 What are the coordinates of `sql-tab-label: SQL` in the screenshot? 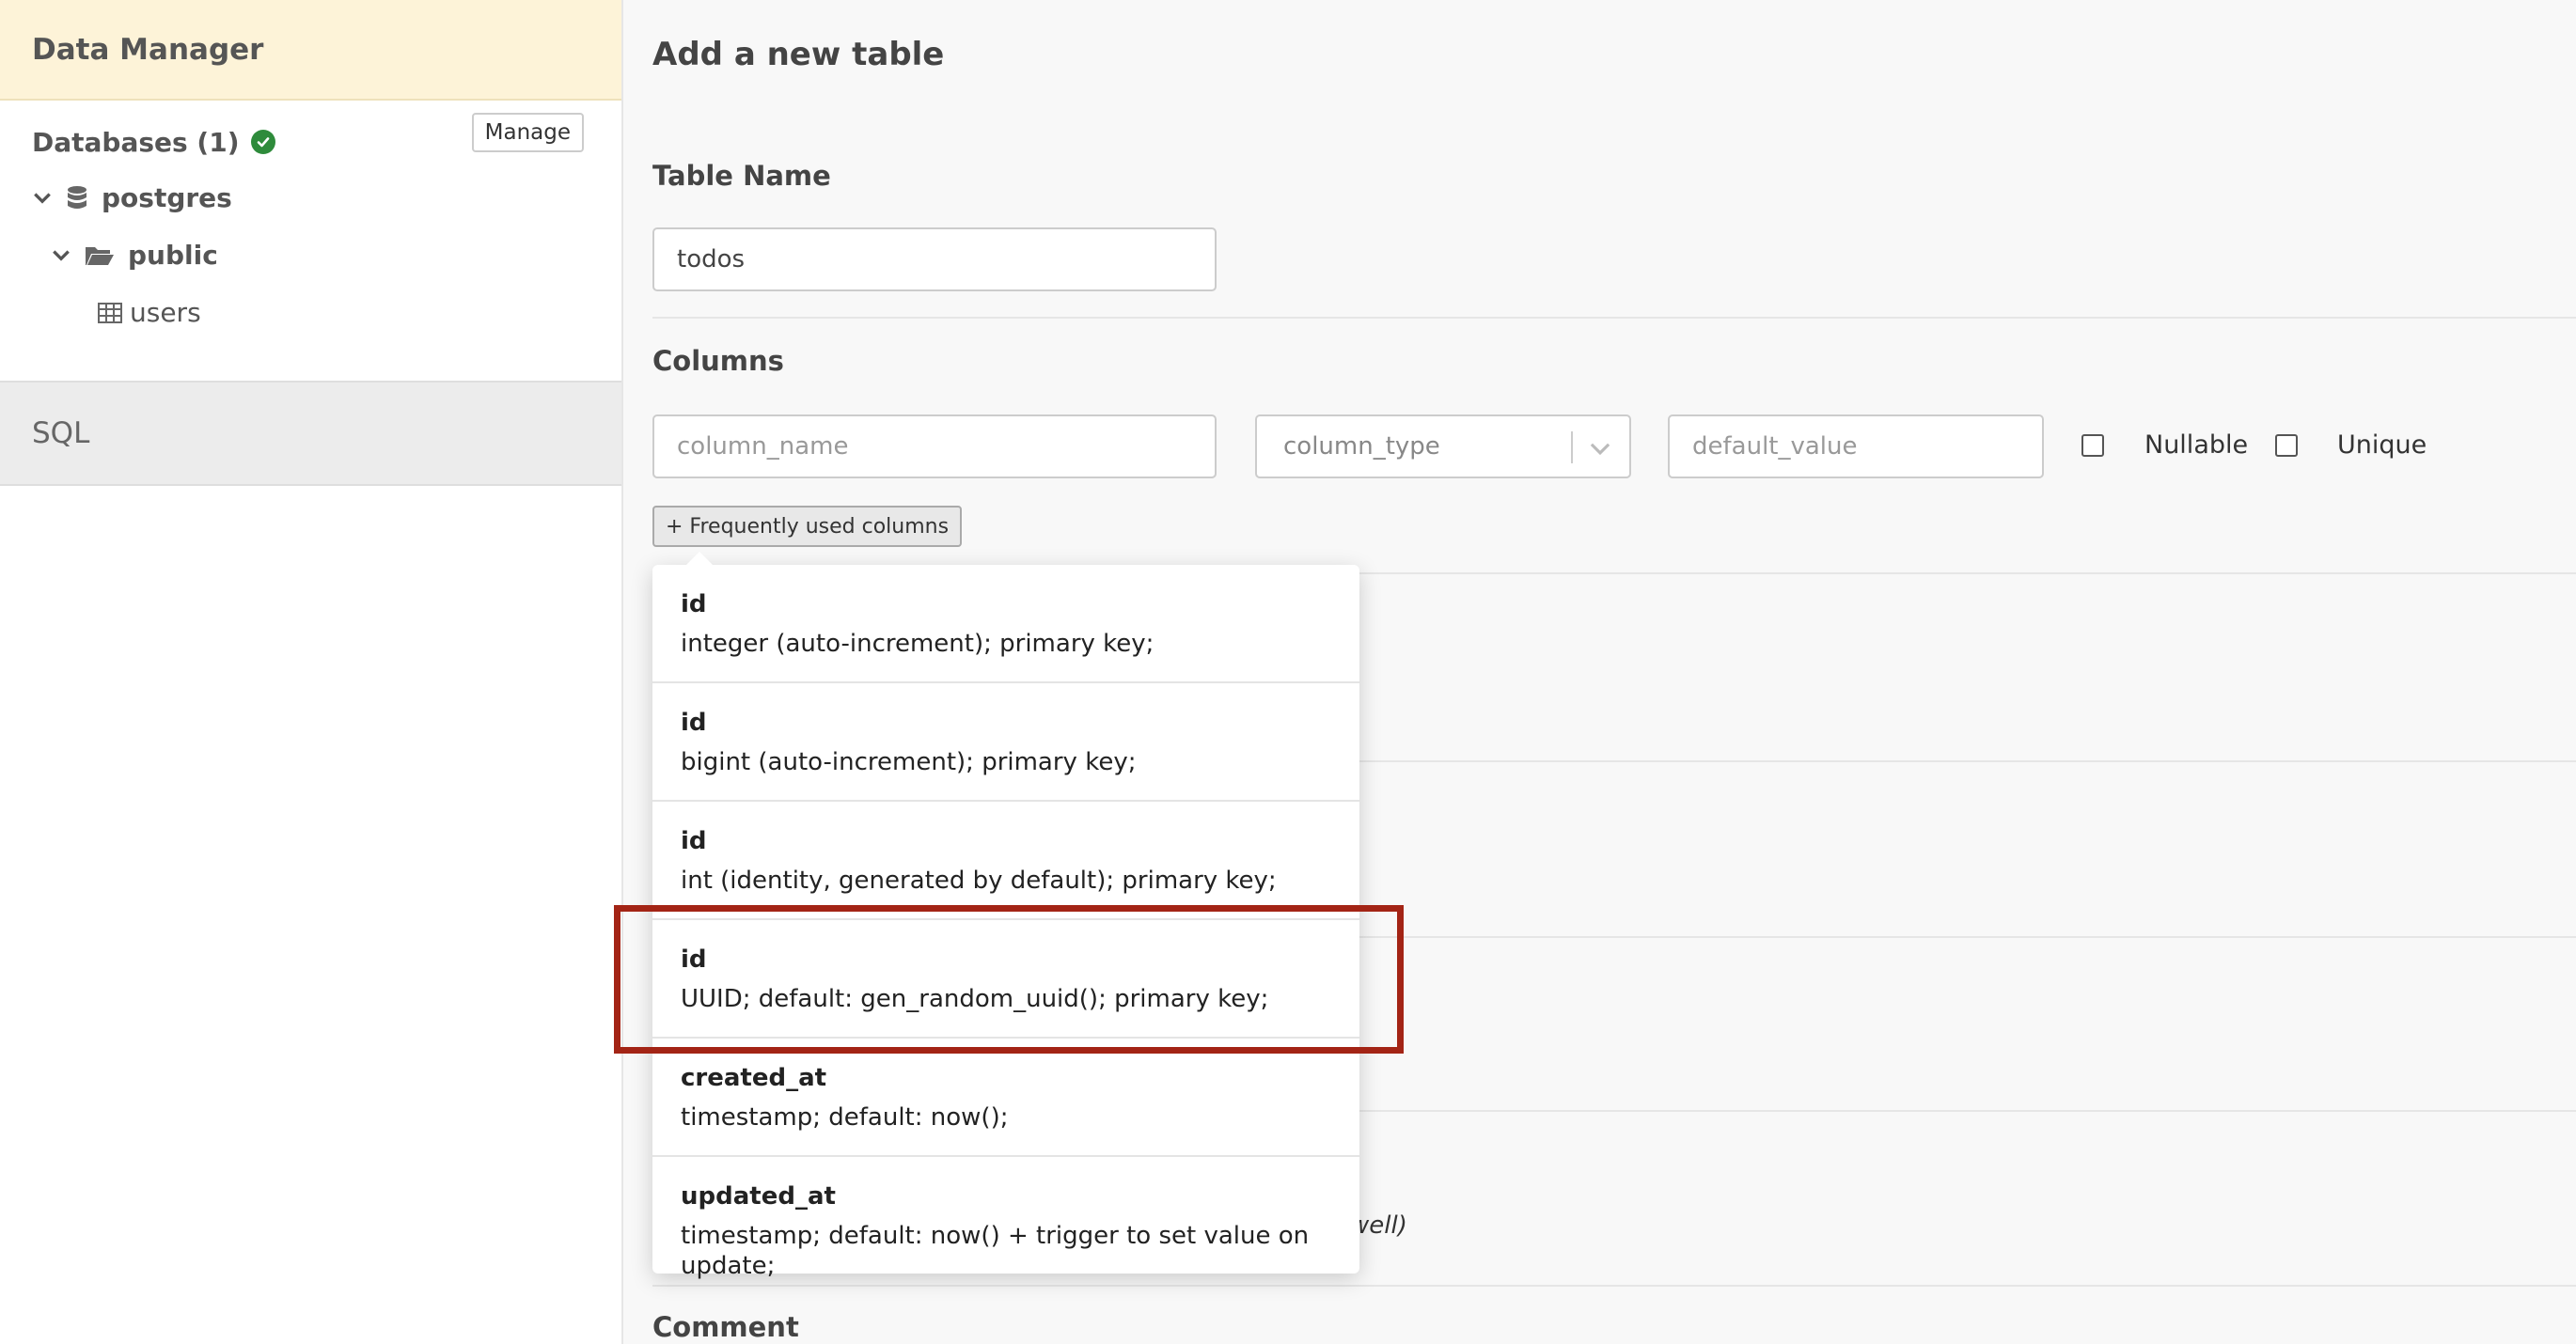 It's located at (61, 433).